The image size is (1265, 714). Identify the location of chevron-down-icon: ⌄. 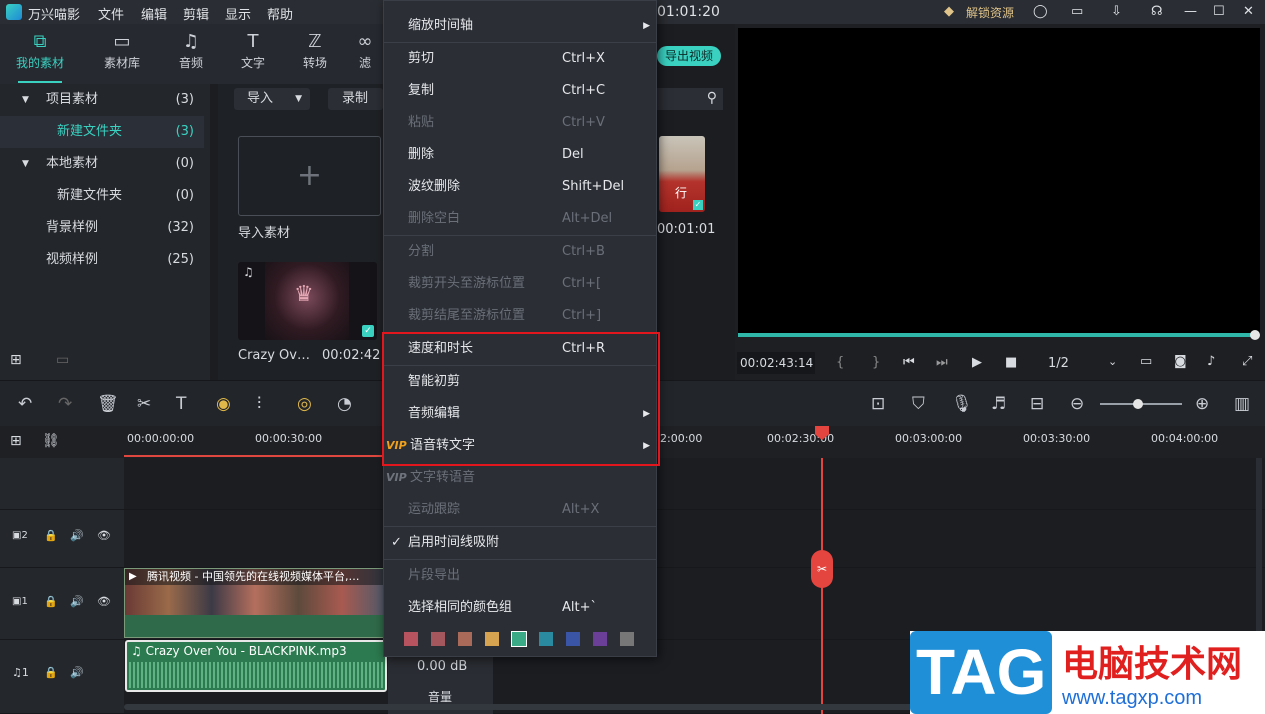
(1112, 361).